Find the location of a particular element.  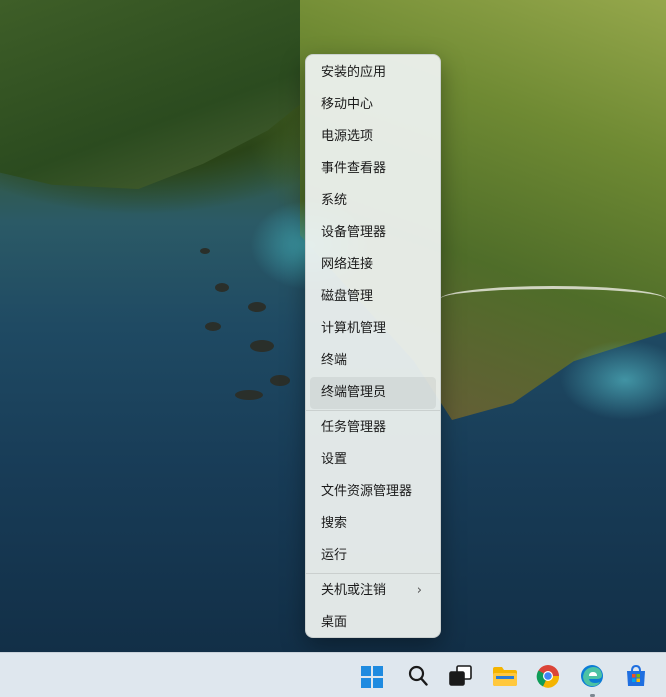

windows-start-icon is located at coordinates (372, 677).